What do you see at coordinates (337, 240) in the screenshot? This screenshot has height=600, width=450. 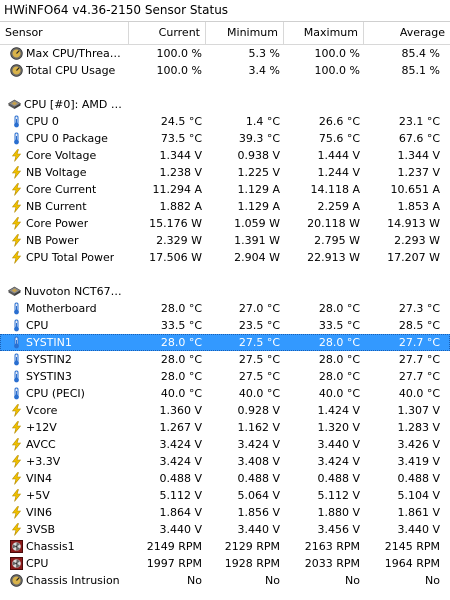 I see `maximum-value: 2.795 W` at bounding box center [337, 240].